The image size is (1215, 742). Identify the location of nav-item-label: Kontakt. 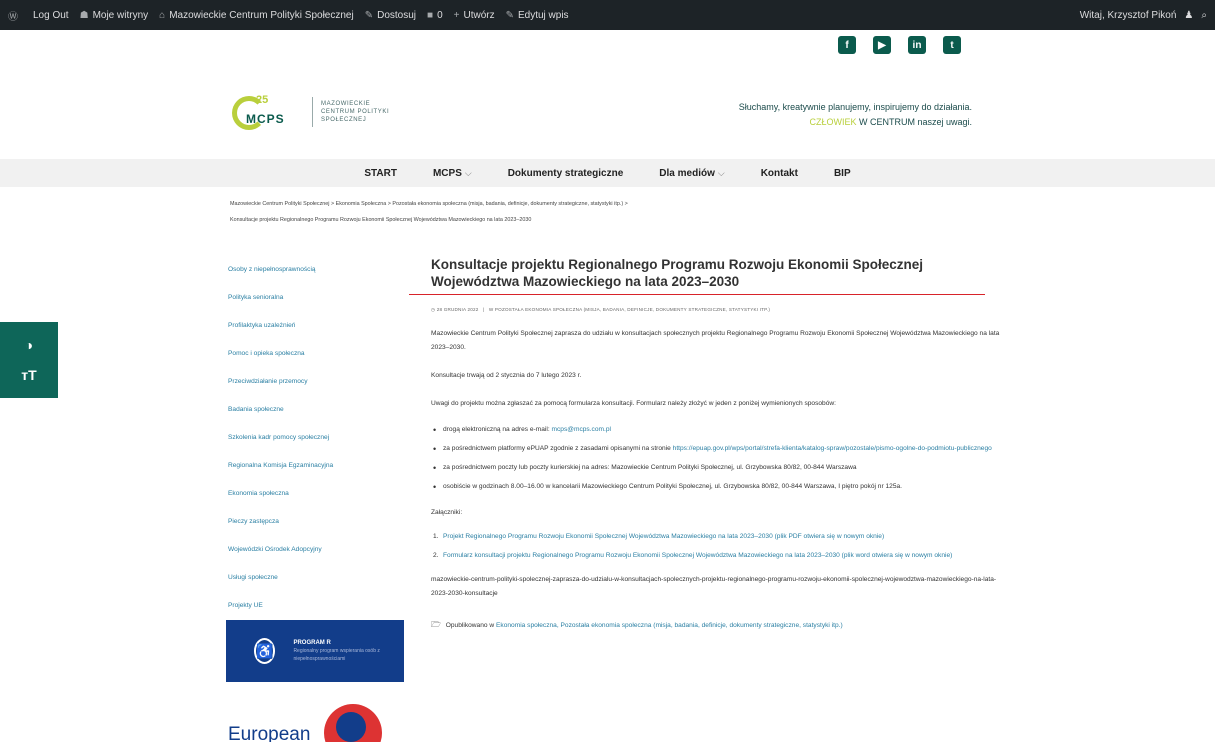
(779, 173).